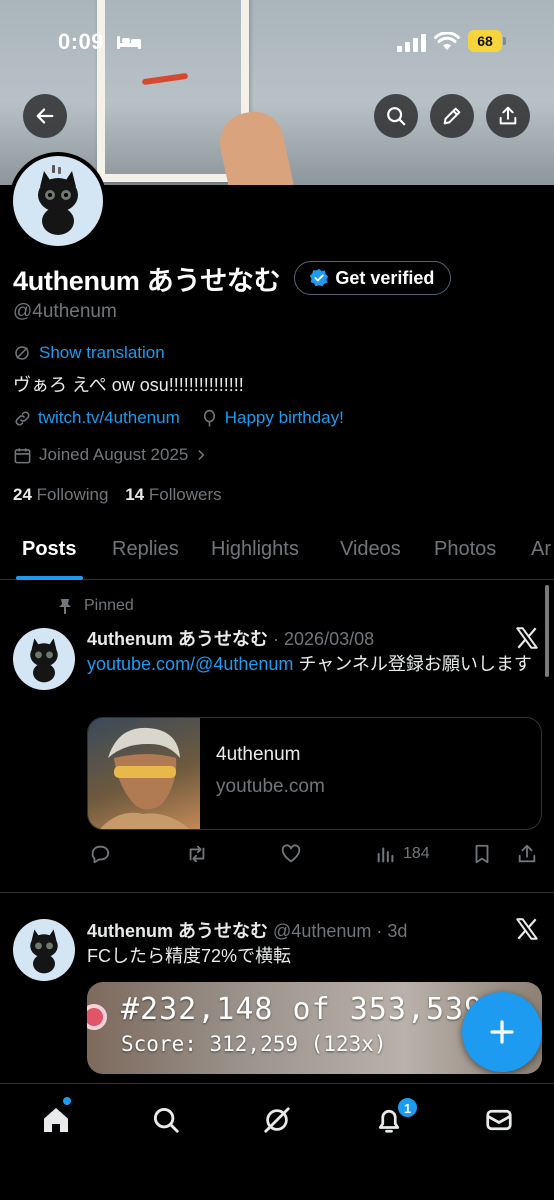 This screenshot has width=554, height=1200. What do you see at coordinates (81, 41) in the screenshot?
I see `status-time: 0:09` at bounding box center [81, 41].